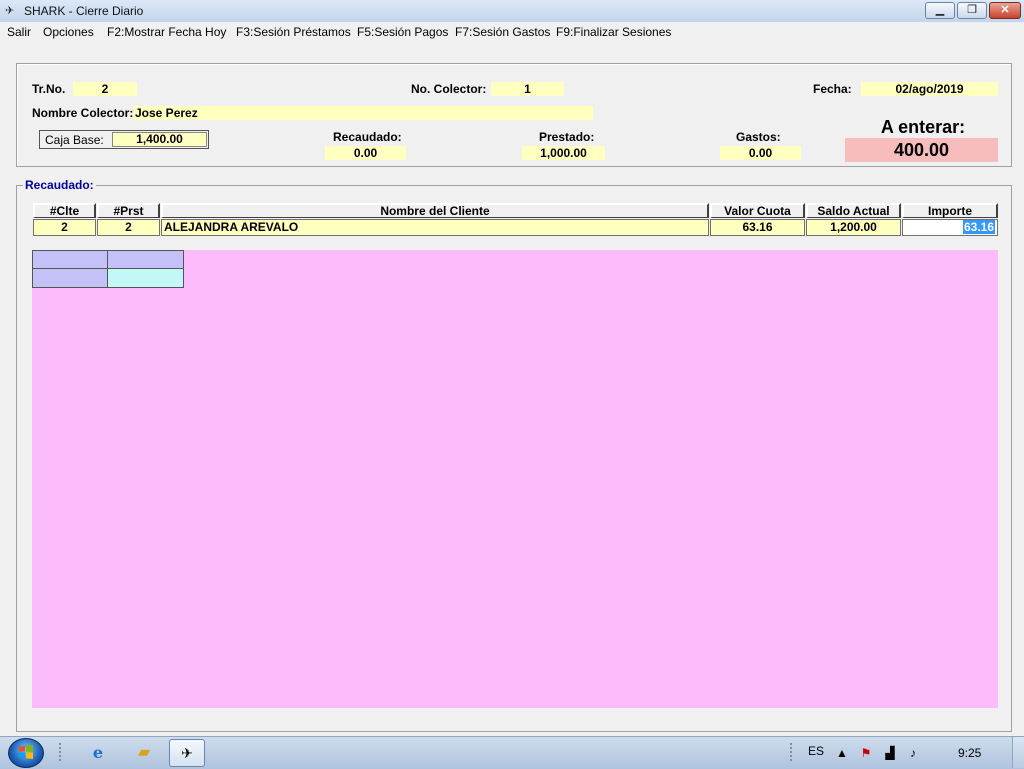 The height and width of the screenshot is (769, 1024). Describe the element at coordinates (159, 139) in the screenshot. I see `caja-base-field: 1,400.00` at that location.